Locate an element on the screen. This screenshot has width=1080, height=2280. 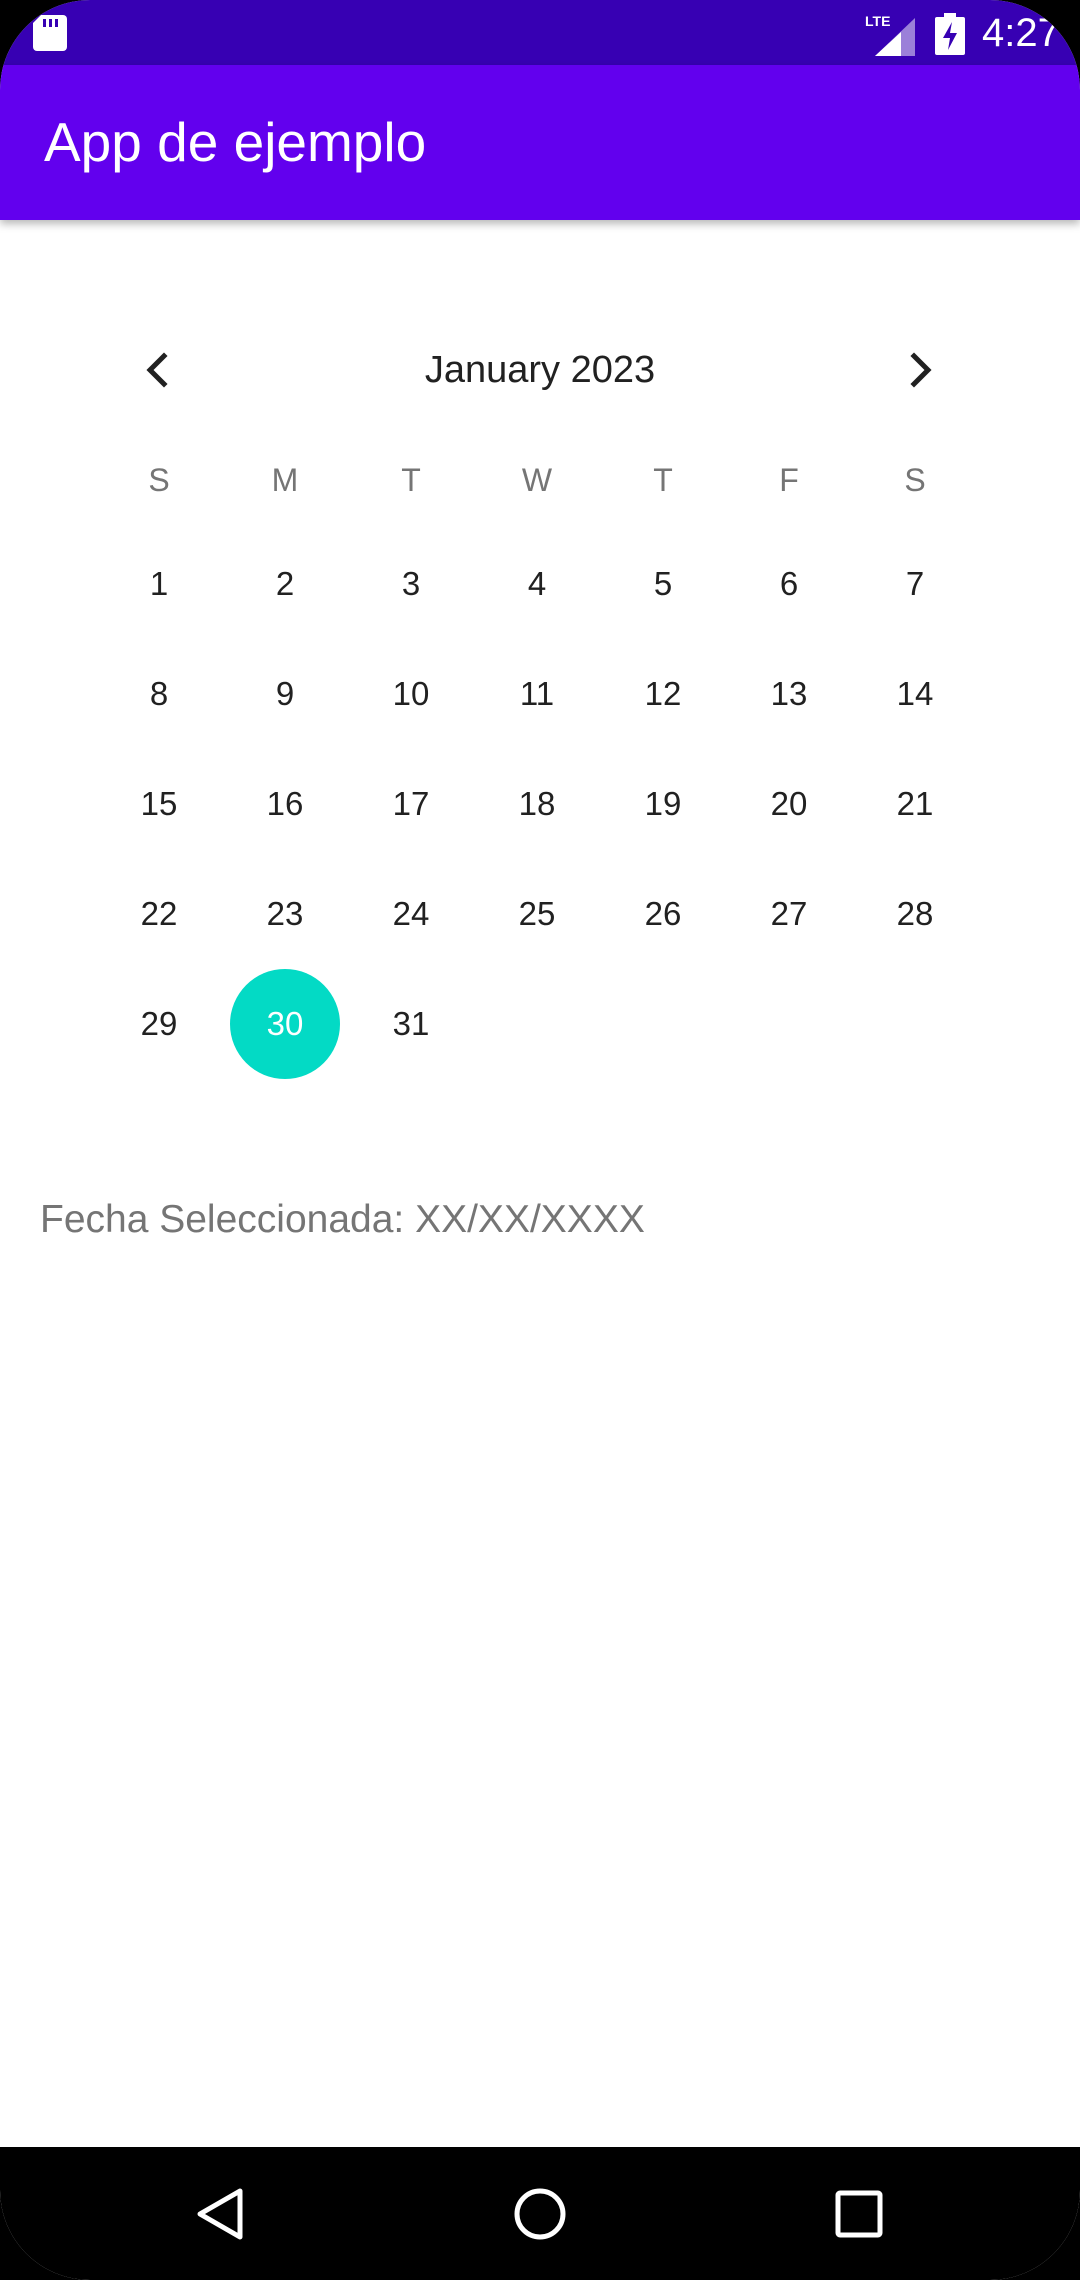
recents-icon is located at coordinates (859, 2214).